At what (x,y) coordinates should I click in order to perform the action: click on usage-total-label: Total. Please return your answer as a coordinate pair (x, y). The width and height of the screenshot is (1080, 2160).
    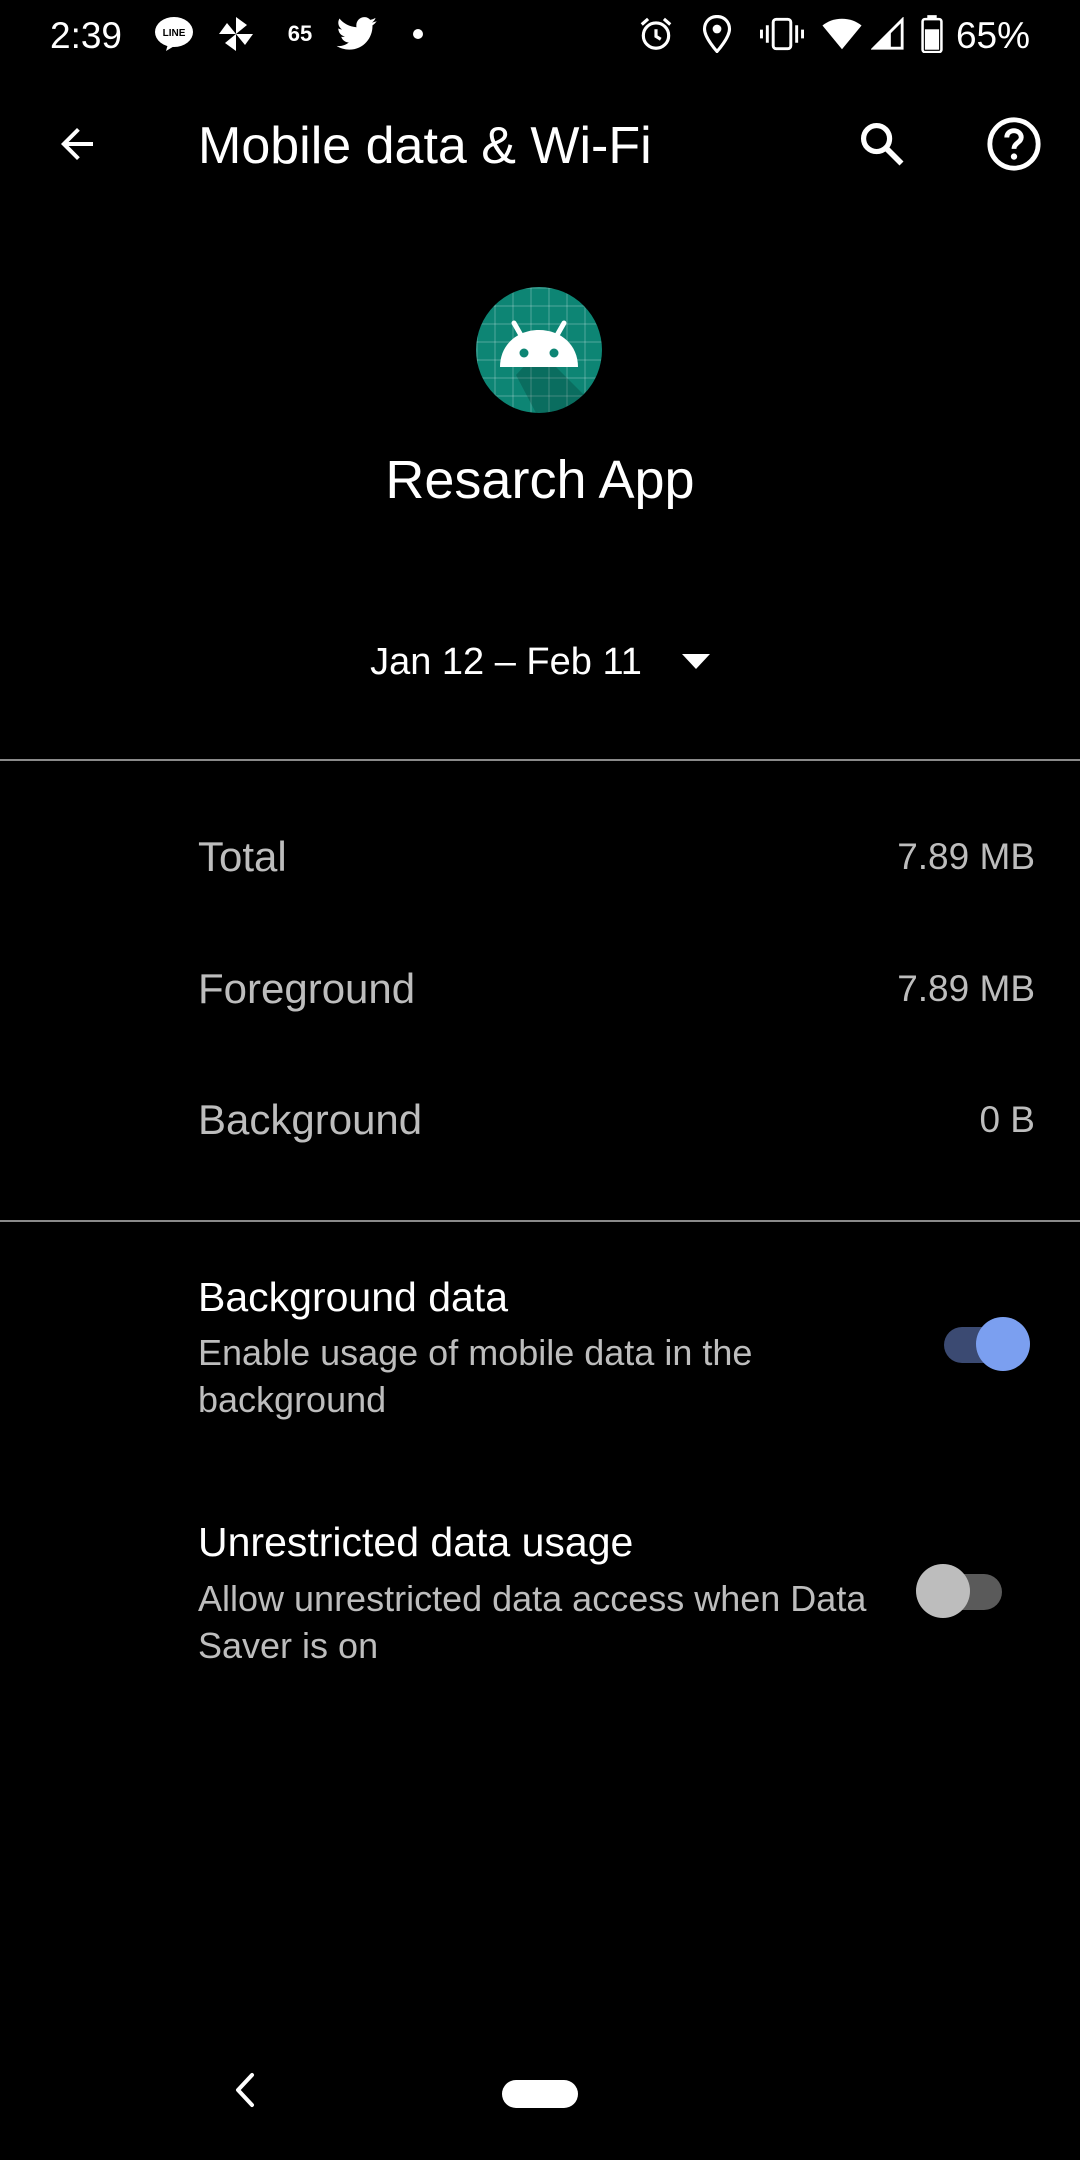
    Looking at the image, I should click on (242, 856).